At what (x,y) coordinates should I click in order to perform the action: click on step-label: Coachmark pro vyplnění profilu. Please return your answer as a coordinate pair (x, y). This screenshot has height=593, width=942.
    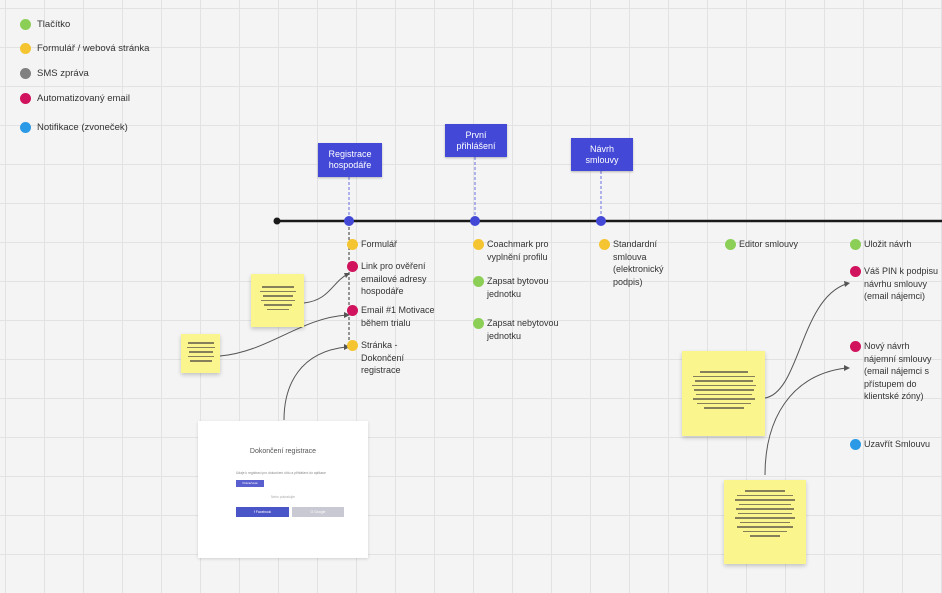
    Looking at the image, I should click on (518, 250).